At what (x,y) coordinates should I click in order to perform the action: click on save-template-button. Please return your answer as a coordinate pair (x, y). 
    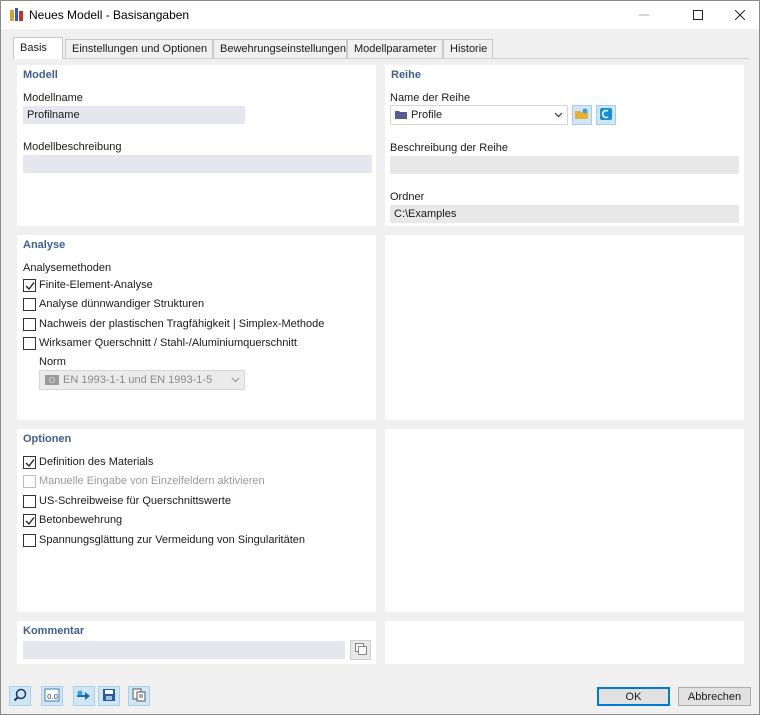
    Looking at the image, I should click on (109, 696).